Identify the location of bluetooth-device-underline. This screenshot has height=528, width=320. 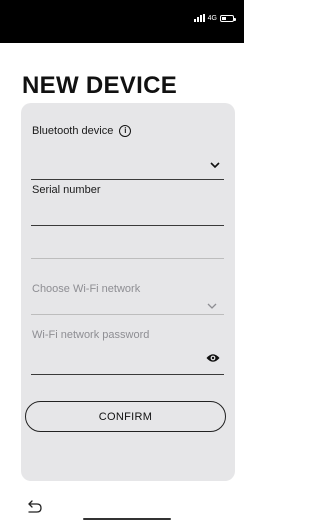
(127, 179).